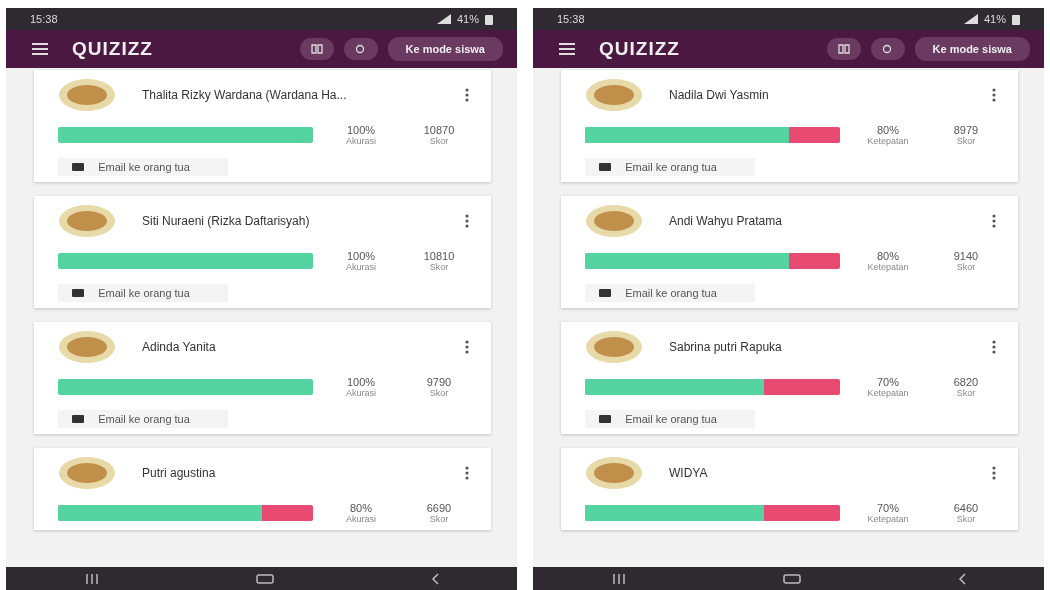 Image resolution: width=1050 pixels, height=590 pixels. What do you see at coordinates (719, 95) in the screenshot?
I see `student-name: Nadila Dwi Yasmin` at bounding box center [719, 95].